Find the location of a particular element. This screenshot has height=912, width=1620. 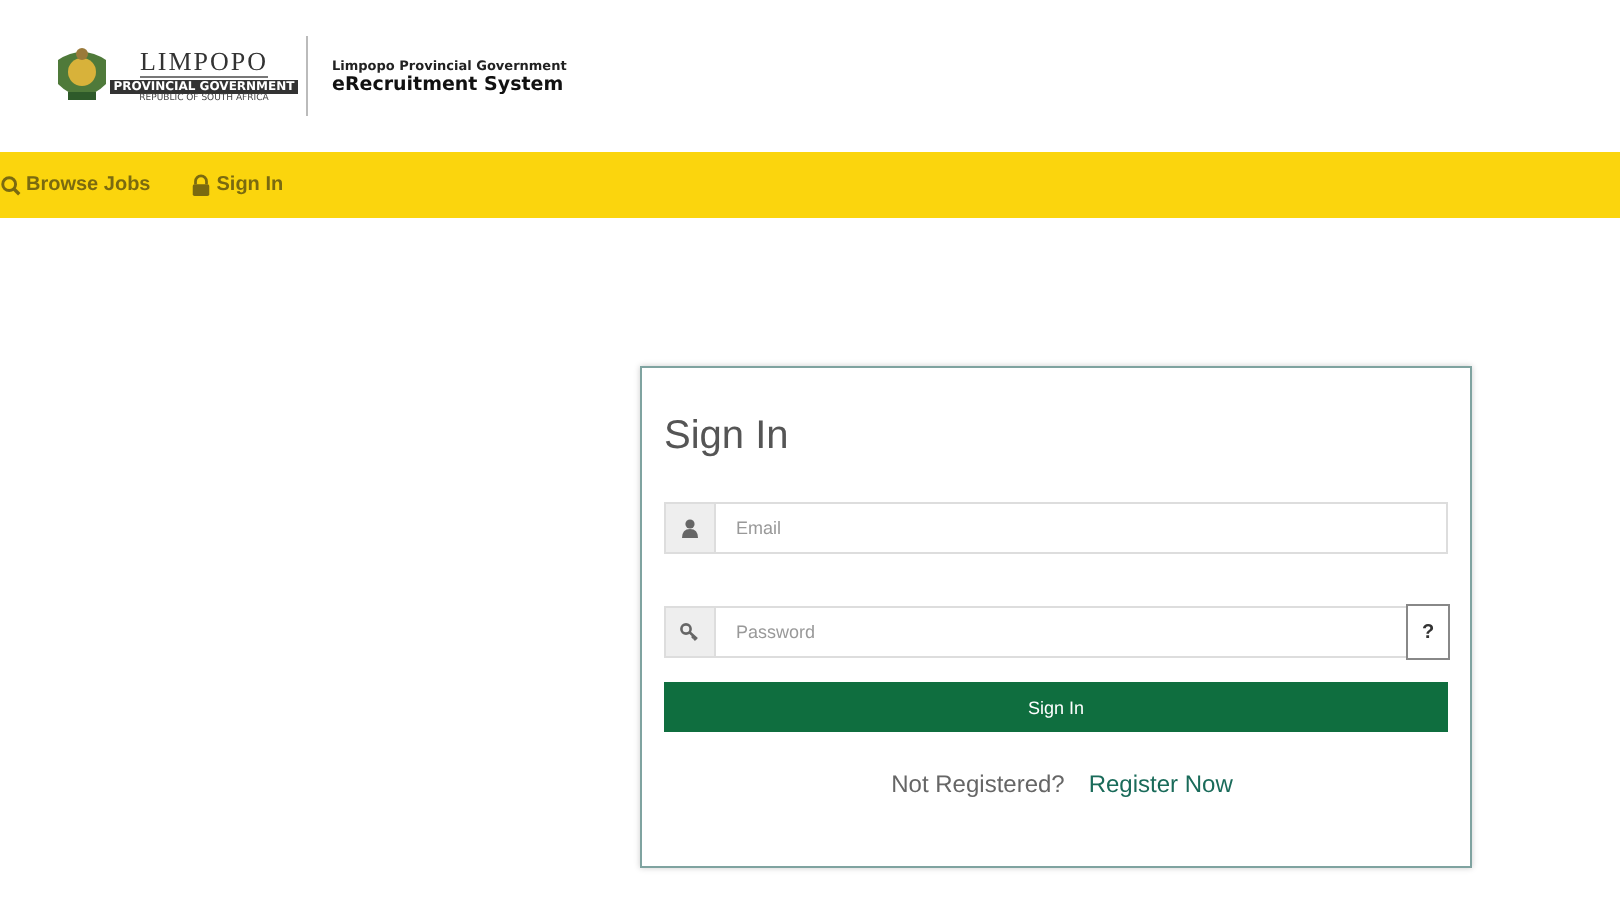

key-icon is located at coordinates (690, 632).